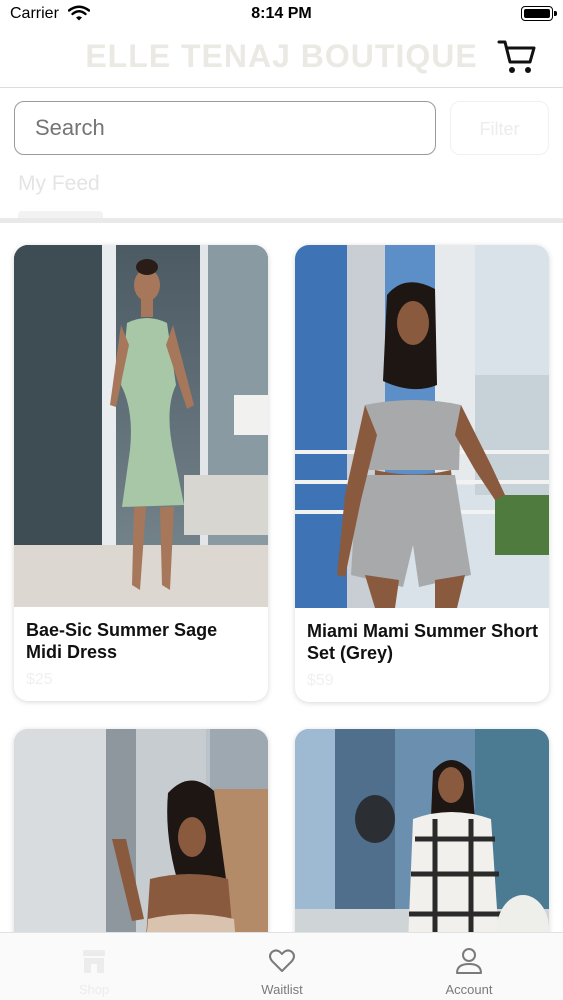 This screenshot has width=563, height=1000. Describe the element at coordinates (94, 961) in the screenshot. I see `store-icon` at that location.